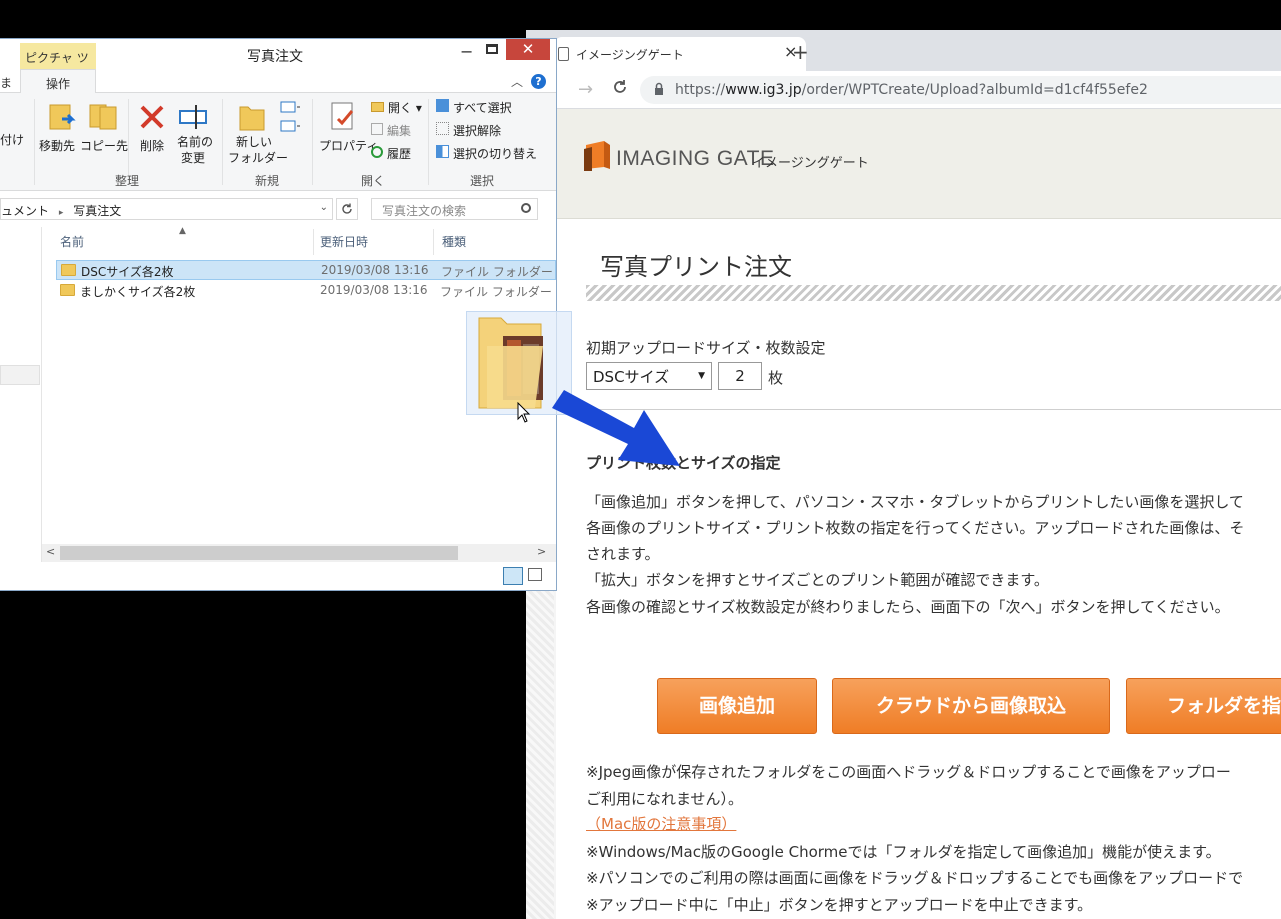 The width and height of the screenshot is (1281, 919). Describe the element at coordinates (517, 81) in the screenshot. I see `chevron-up-icon: ︿` at that location.